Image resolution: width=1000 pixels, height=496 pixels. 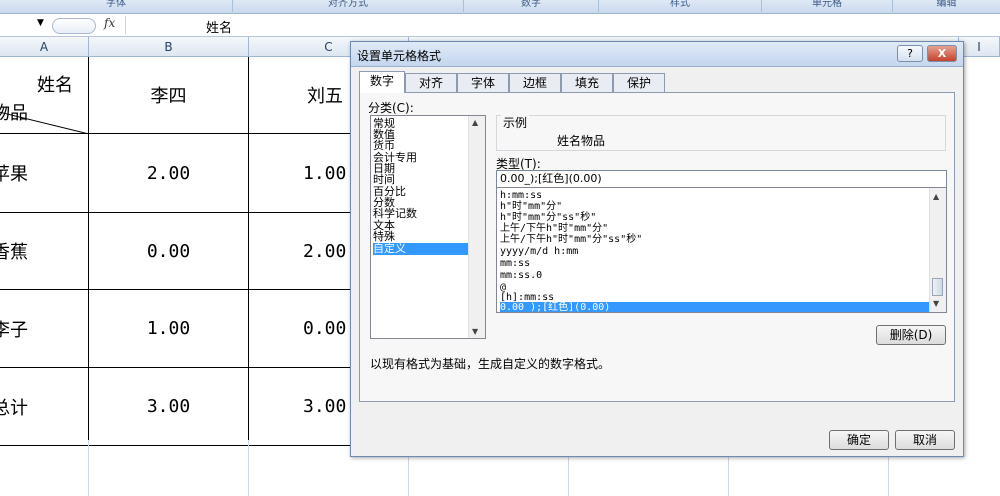 I want to click on ribbon-group-font: 字体, so click(x=116, y=6).